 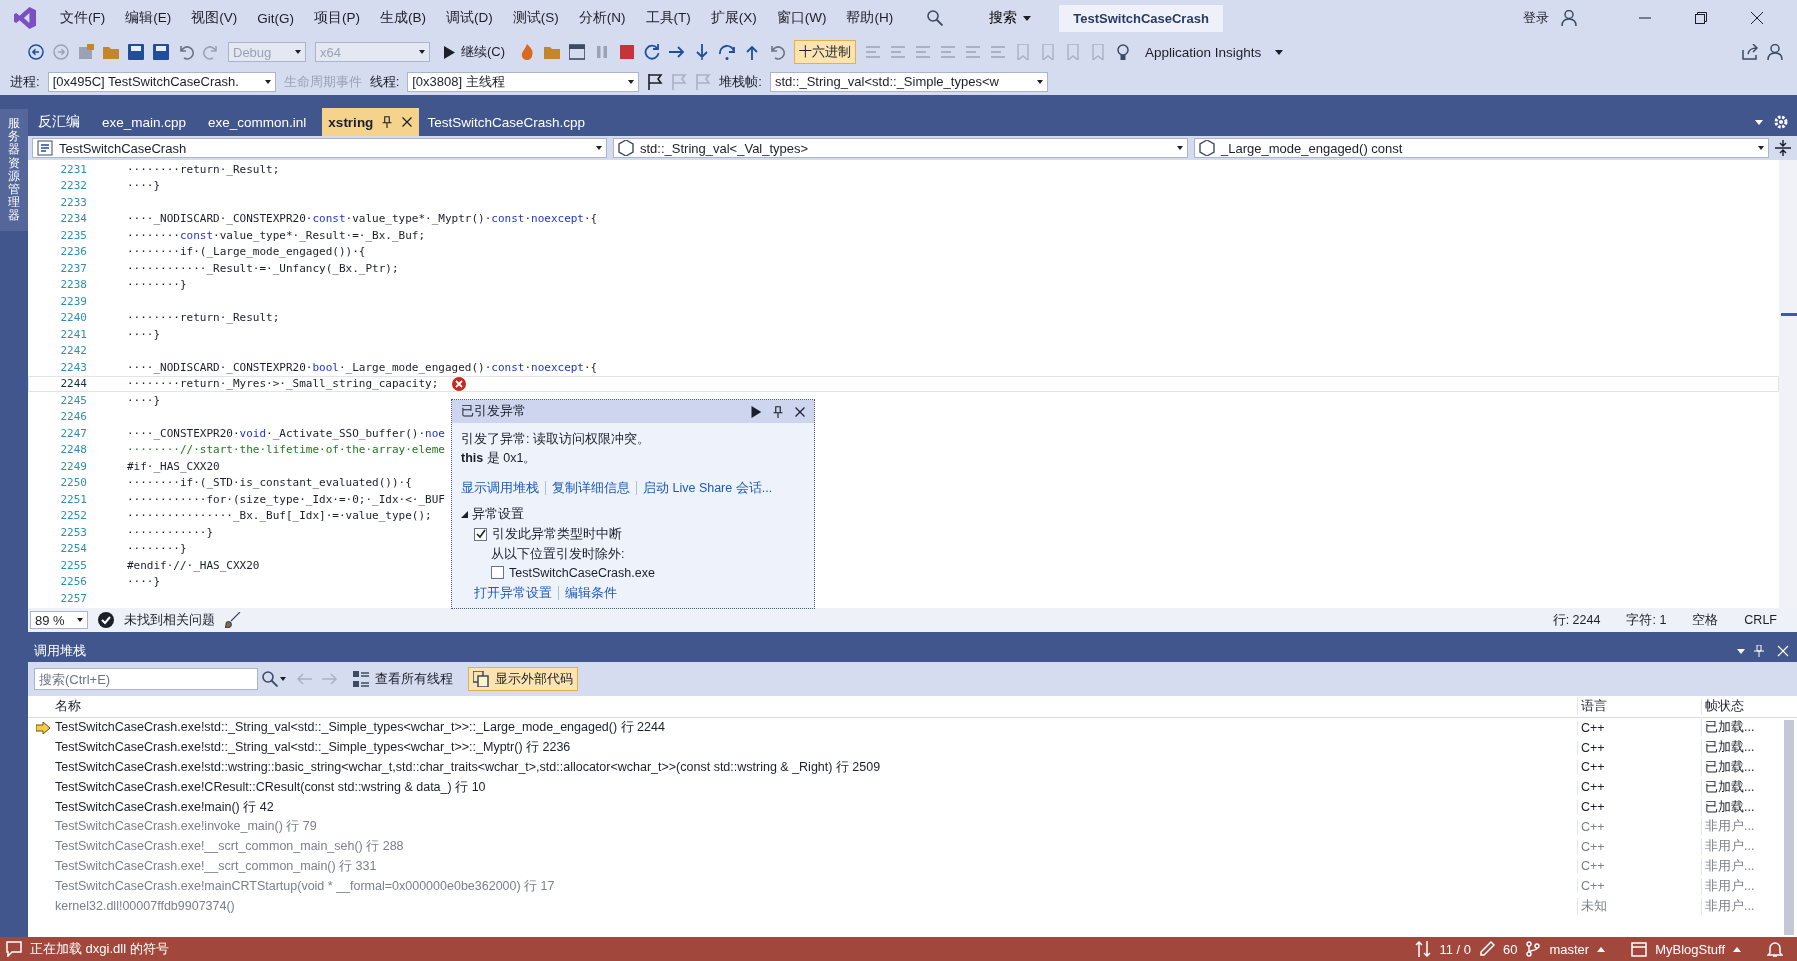 I want to click on save-all-icon, so click(x=161, y=52).